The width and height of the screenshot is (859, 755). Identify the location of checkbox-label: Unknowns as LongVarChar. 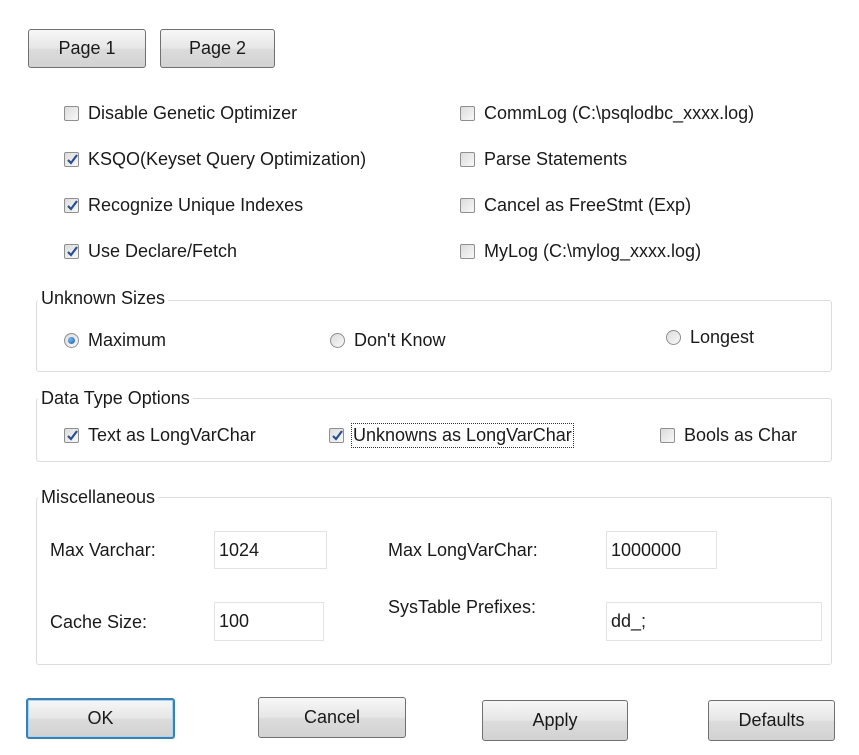
(462, 435).